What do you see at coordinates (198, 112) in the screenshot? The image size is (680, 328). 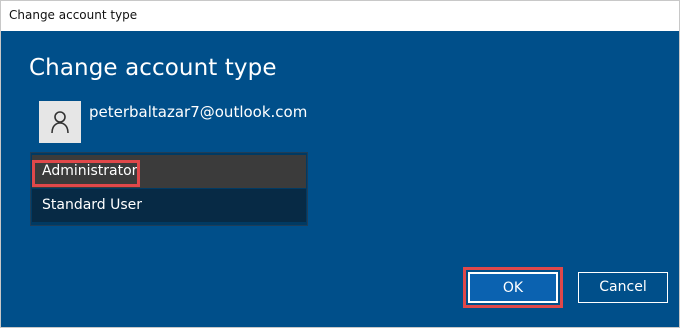 I see `user-email: peterbaltazar7@outlook.com` at bounding box center [198, 112].